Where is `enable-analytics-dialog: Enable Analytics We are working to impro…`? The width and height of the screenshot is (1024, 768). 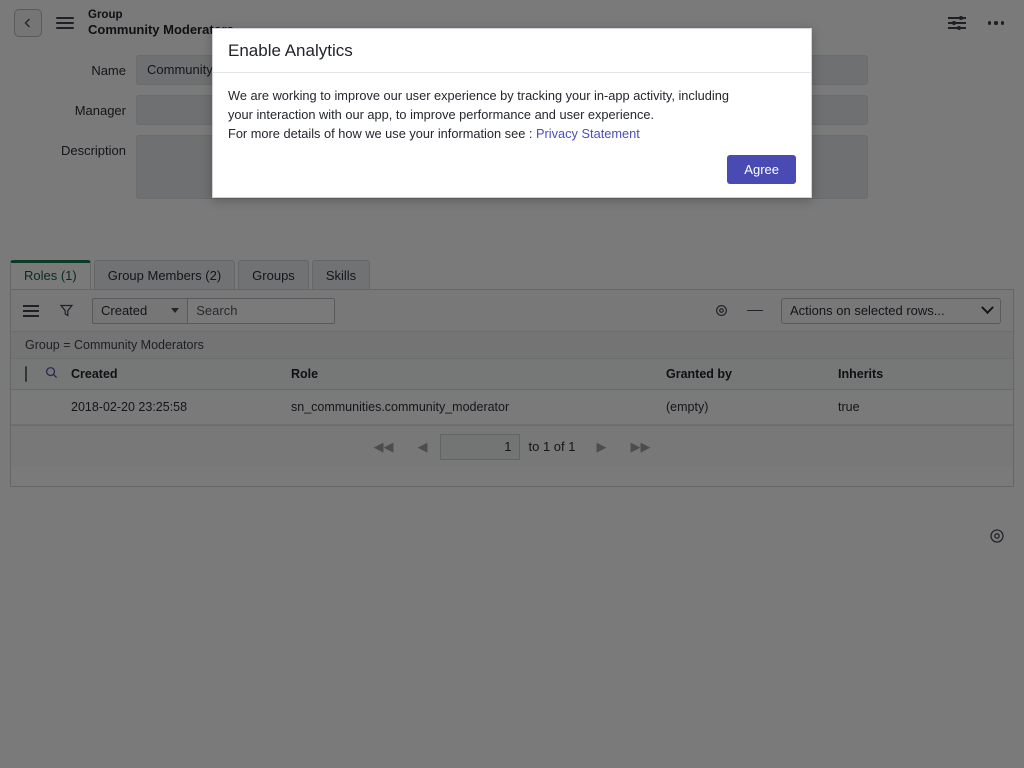
enable-analytics-dialog: Enable Analytics We are working to impro… is located at coordinates (512, 113).